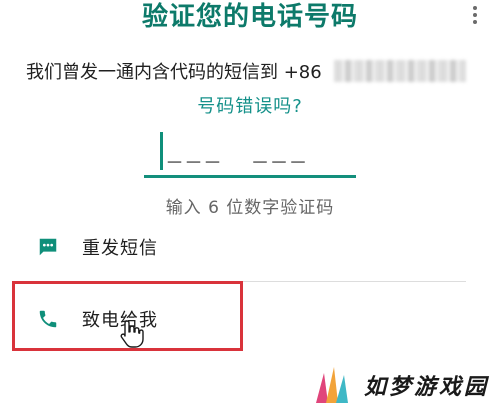  What do you see at coordinates (161, 151) in the screenshot?
I see `text-cursor` at bounding box center [161, 151].